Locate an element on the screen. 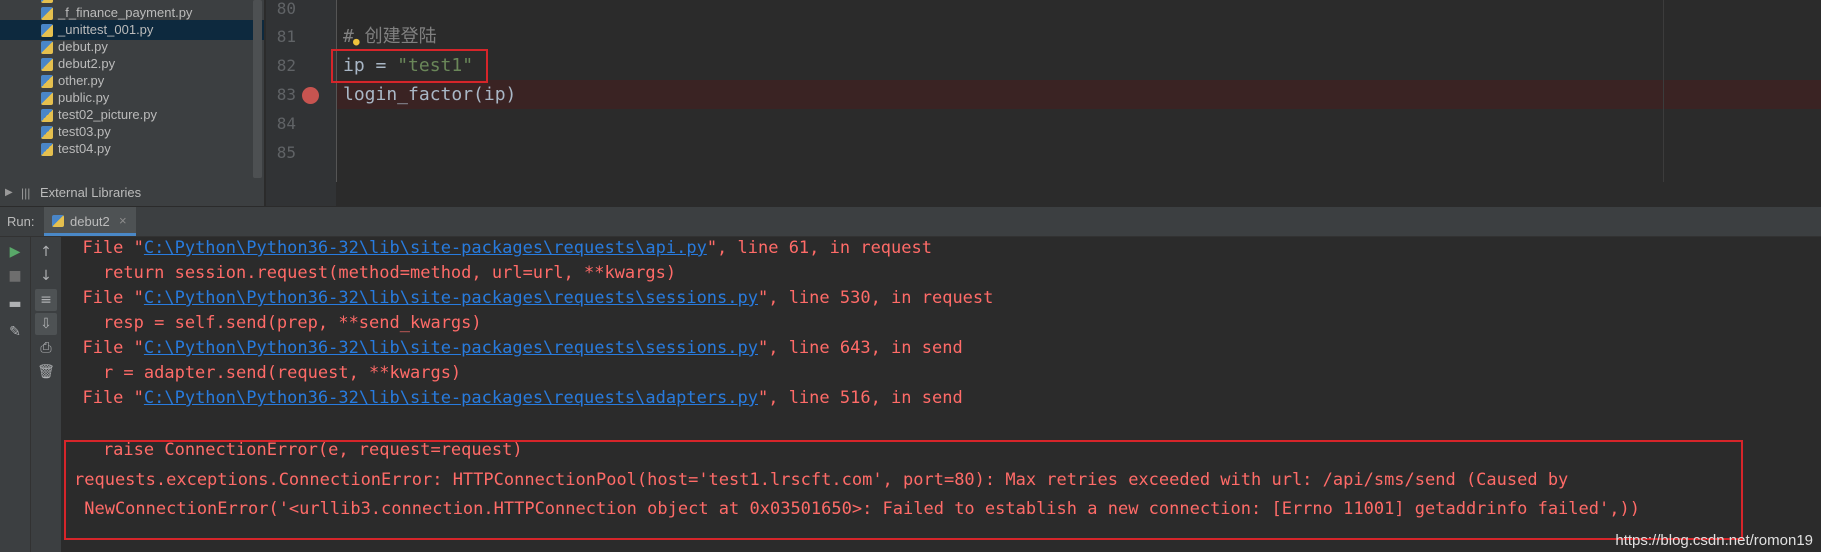  gutter-divider is located at coordinates (336, 91).